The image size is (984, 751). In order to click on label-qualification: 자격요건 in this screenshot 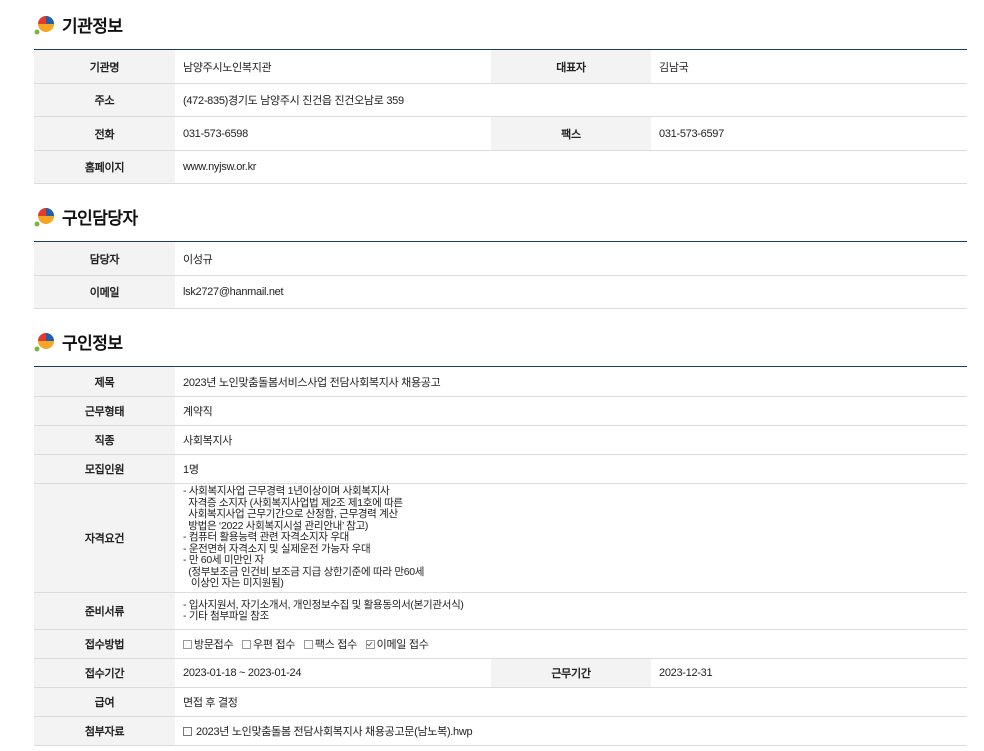, I will do `click(104, 538)`.